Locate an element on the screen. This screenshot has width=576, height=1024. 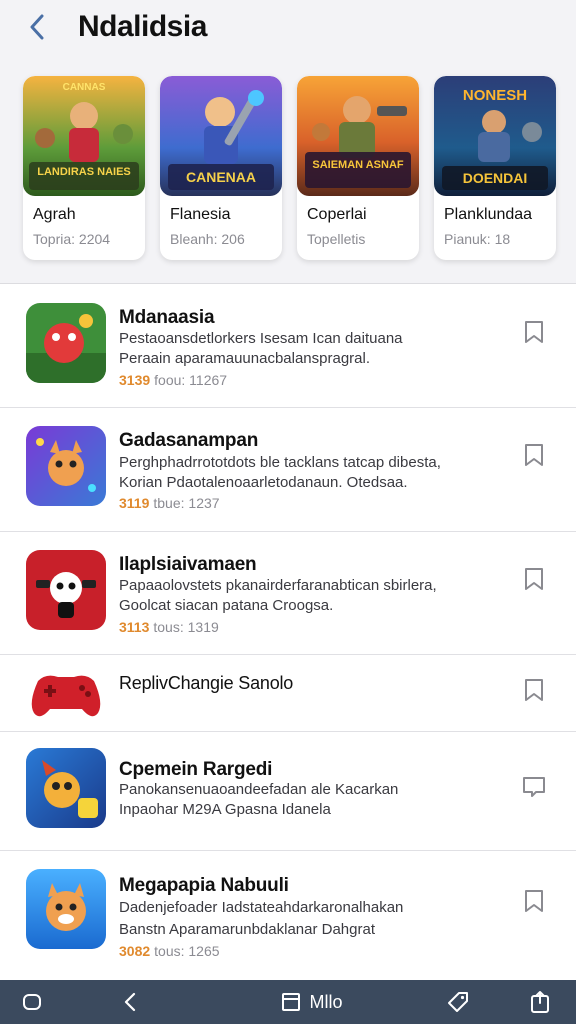
featured-thumbnail: LANDIRAS NAIES CANNAS is located at coordinates (84, 136).